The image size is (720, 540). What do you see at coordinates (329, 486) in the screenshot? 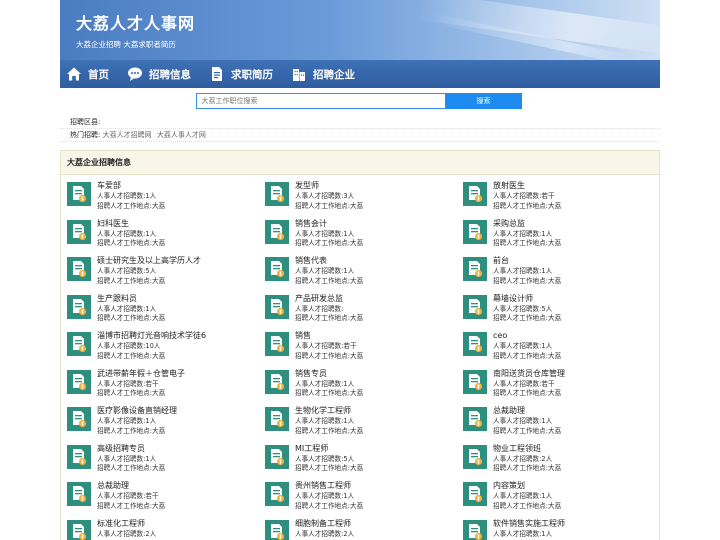
I see `job-title: 贵州销售工程师` at bounding box center [329, 486].